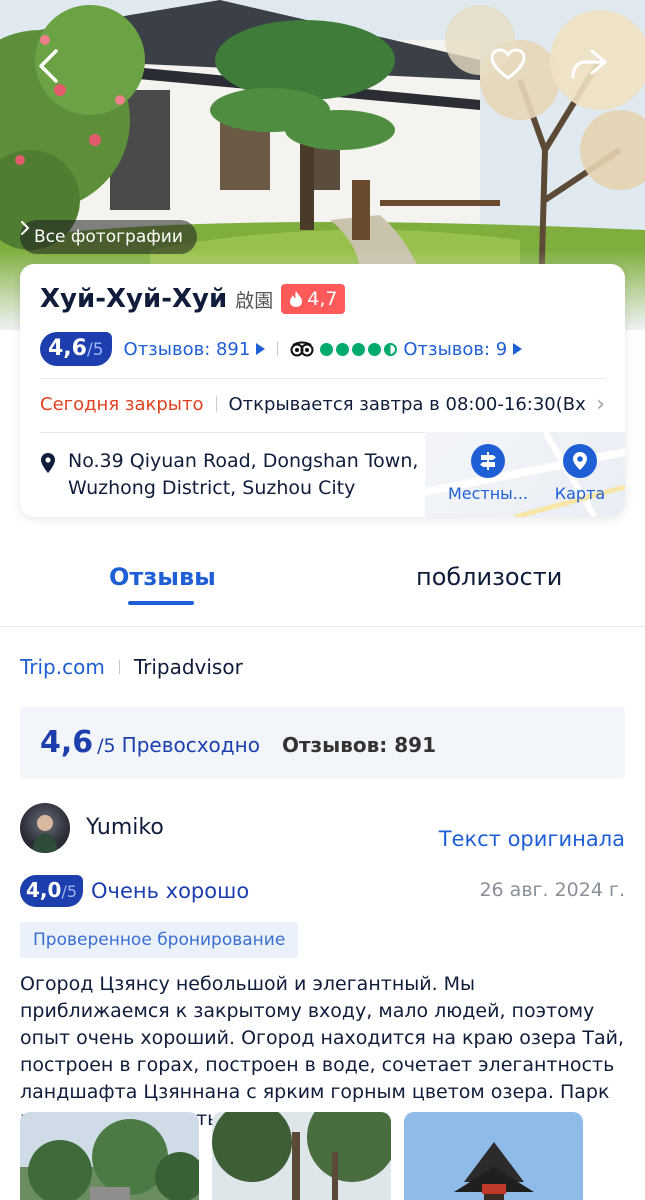 The image size is (645, 1200). What do you see at coordinates (508, 64) in the screenshot?
I see `heart-icon` at bounding box center [508, 64].